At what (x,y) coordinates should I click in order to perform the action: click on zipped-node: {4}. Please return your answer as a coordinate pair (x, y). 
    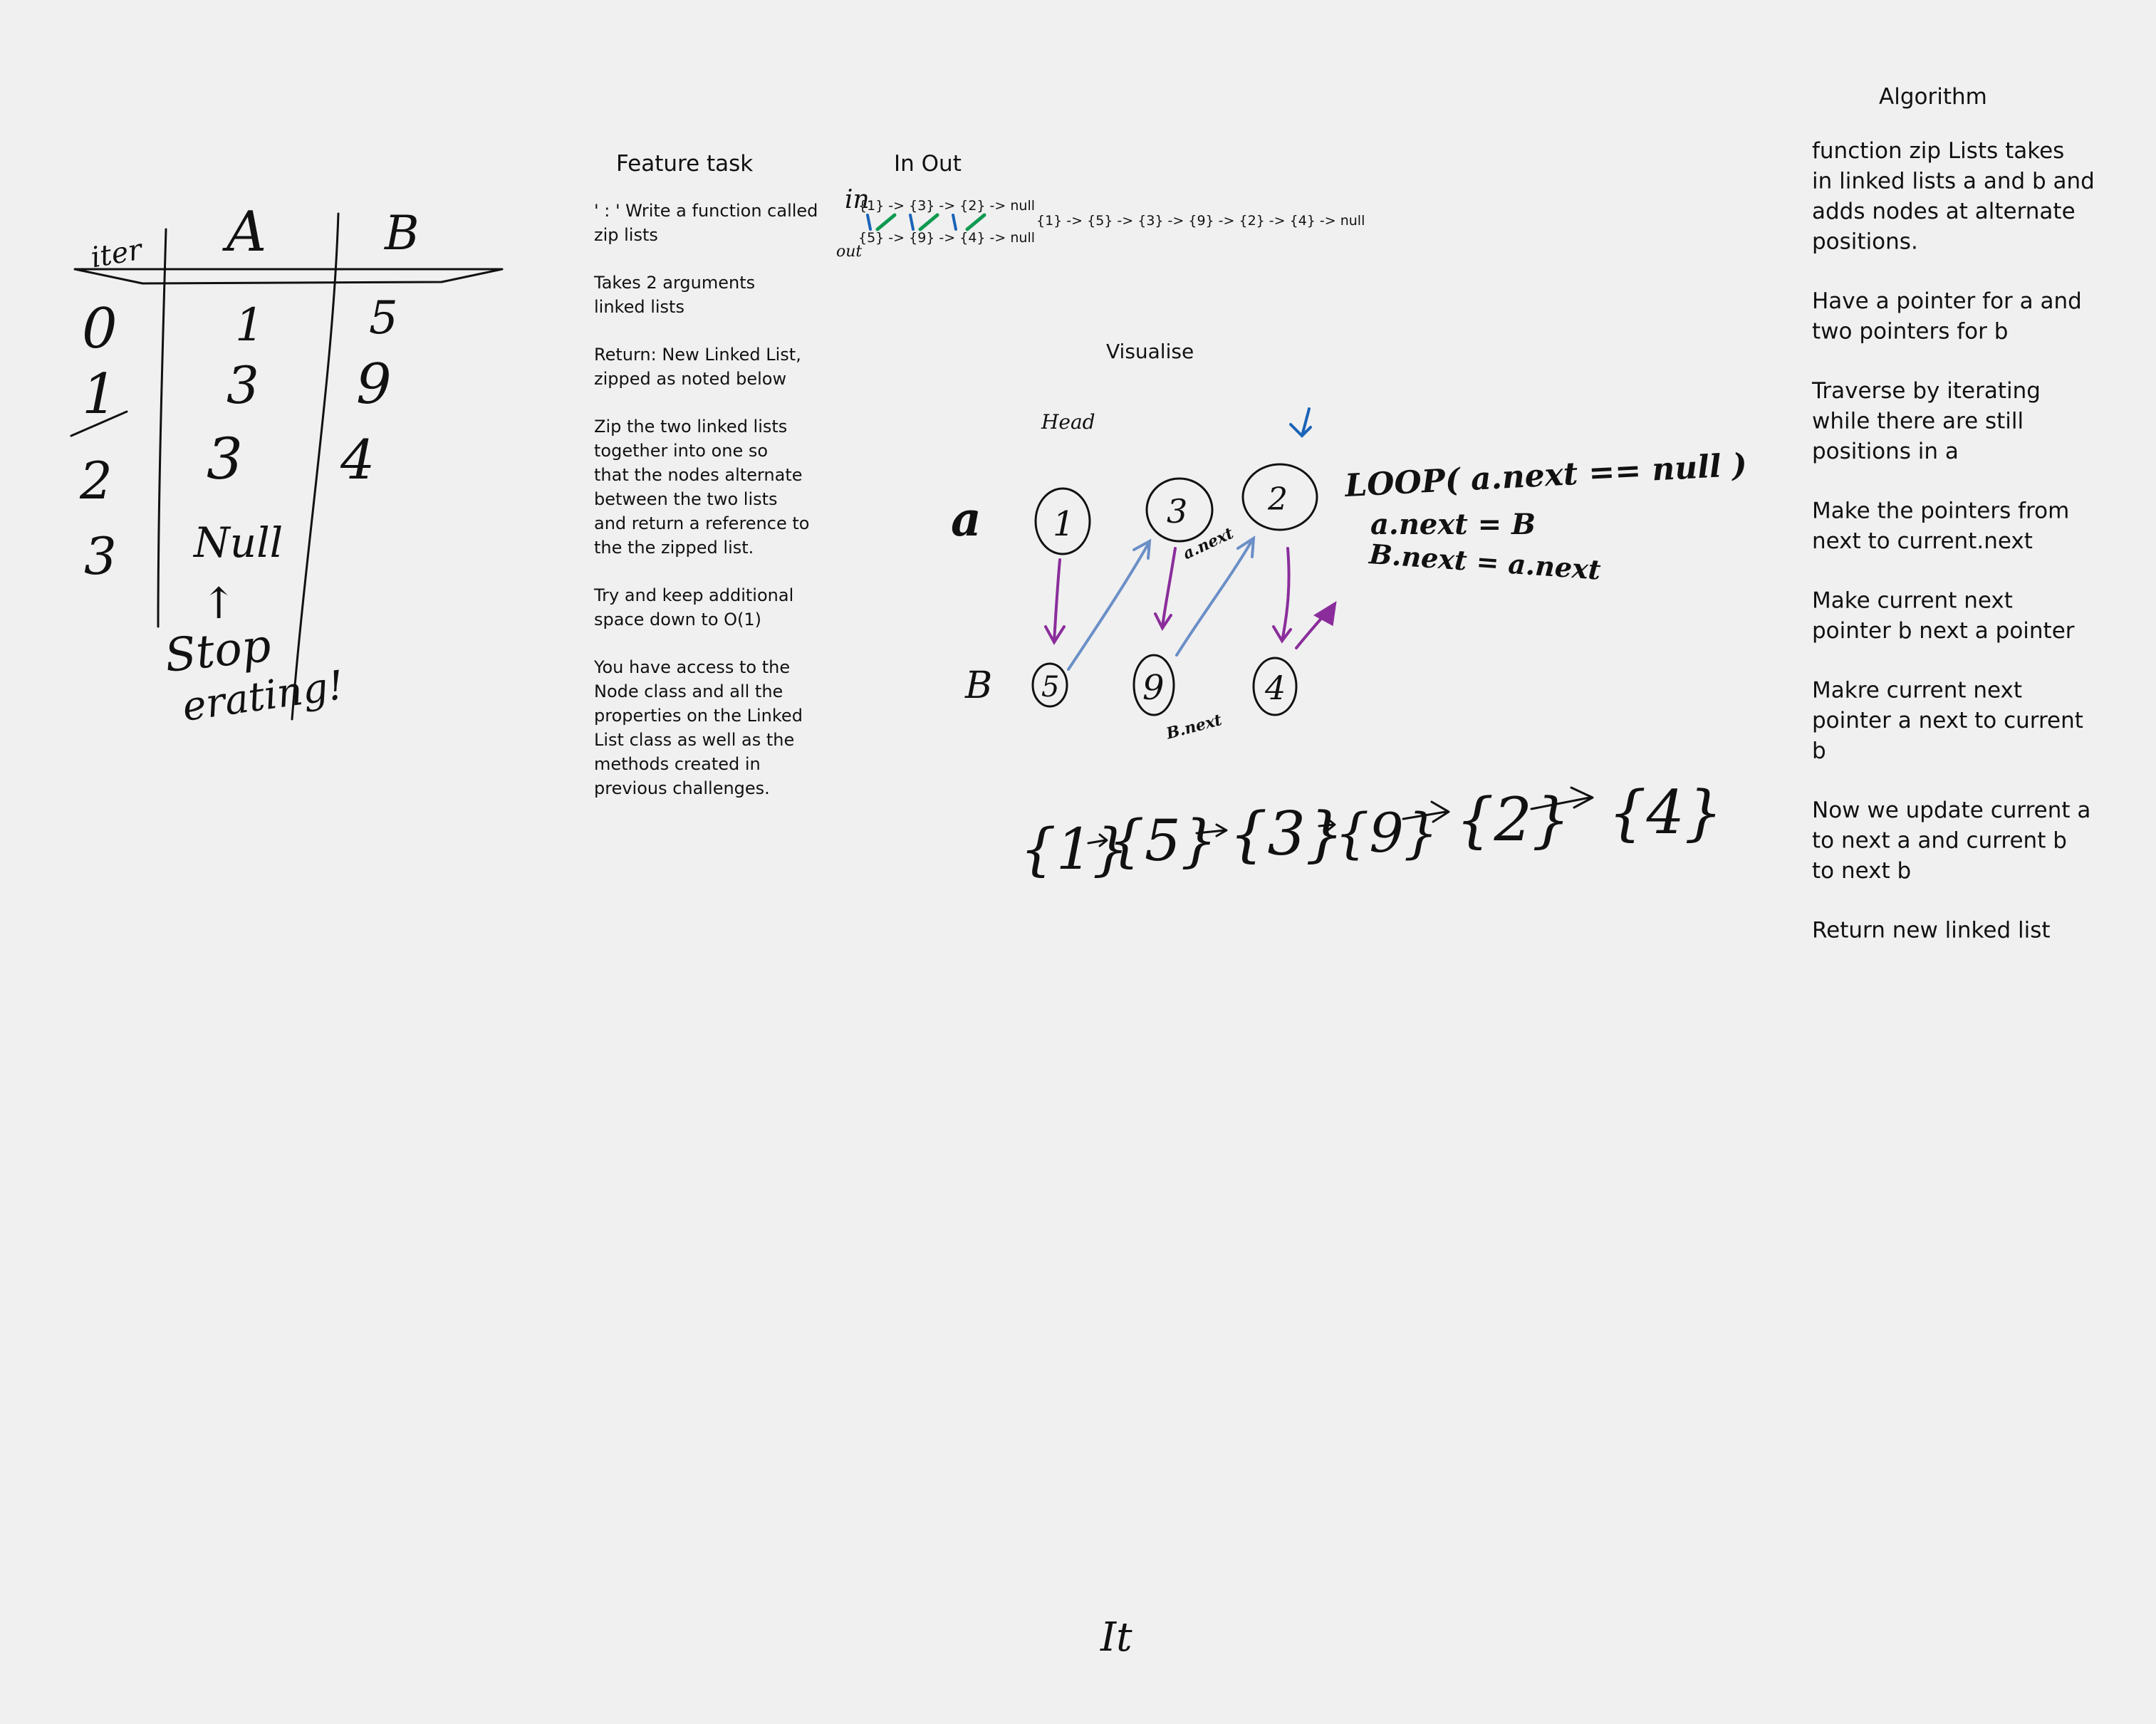
    Looking at the image, I should click on (1665, 812).